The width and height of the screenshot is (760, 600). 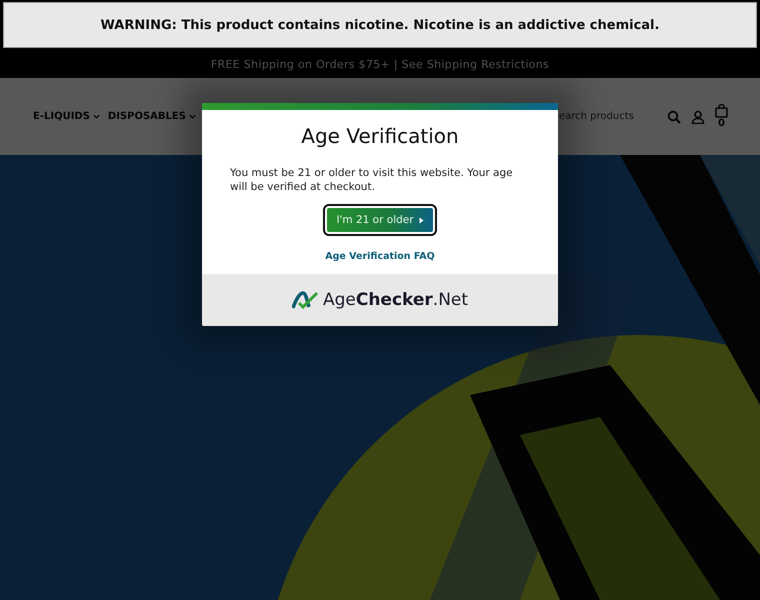 What do you see at coordinates (674, 117) in the screenshot?
I see `search-icon` at bounding box center [674, 117].